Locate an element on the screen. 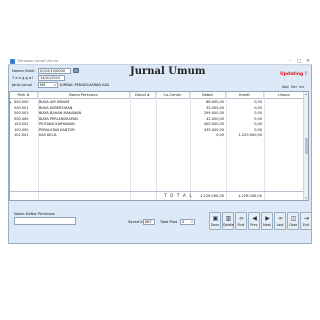 The height and width of the screenshot is (320, 320). save-button: ▣ Save is located at coordinates (215, 221).